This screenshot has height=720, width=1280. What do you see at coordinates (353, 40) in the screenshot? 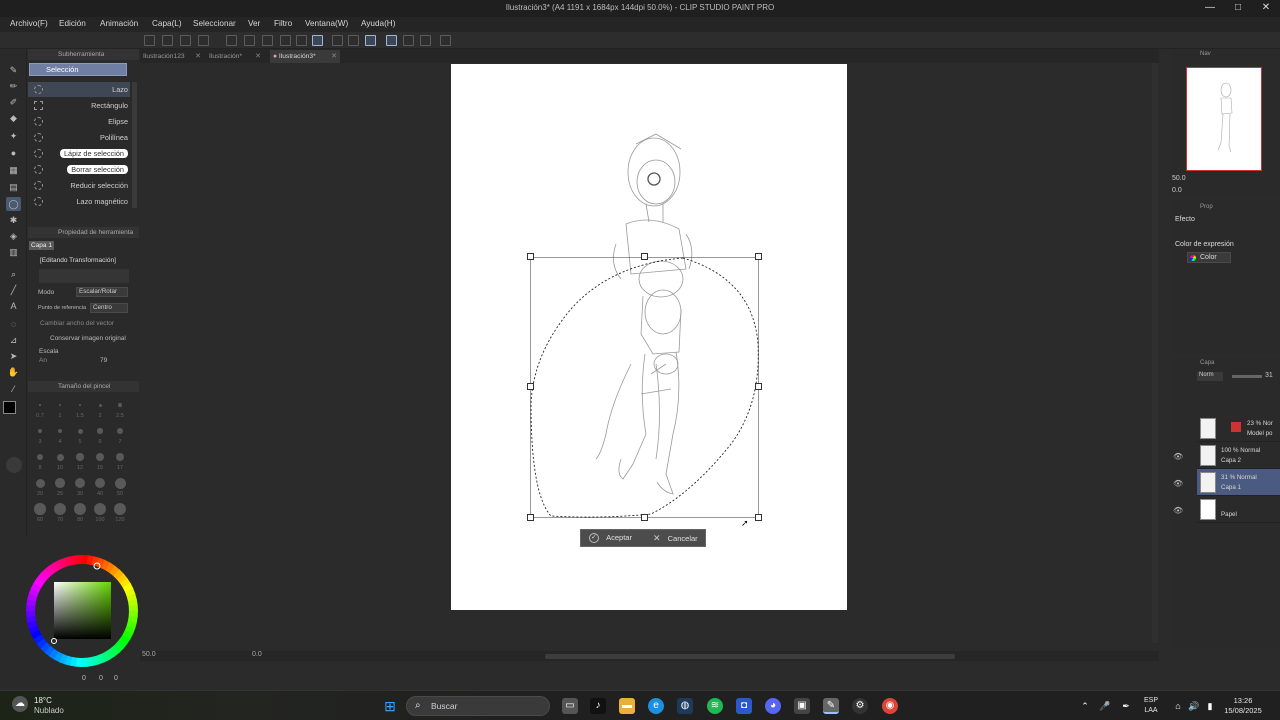
I see `invert-icon` at bounding box center [353, 40].